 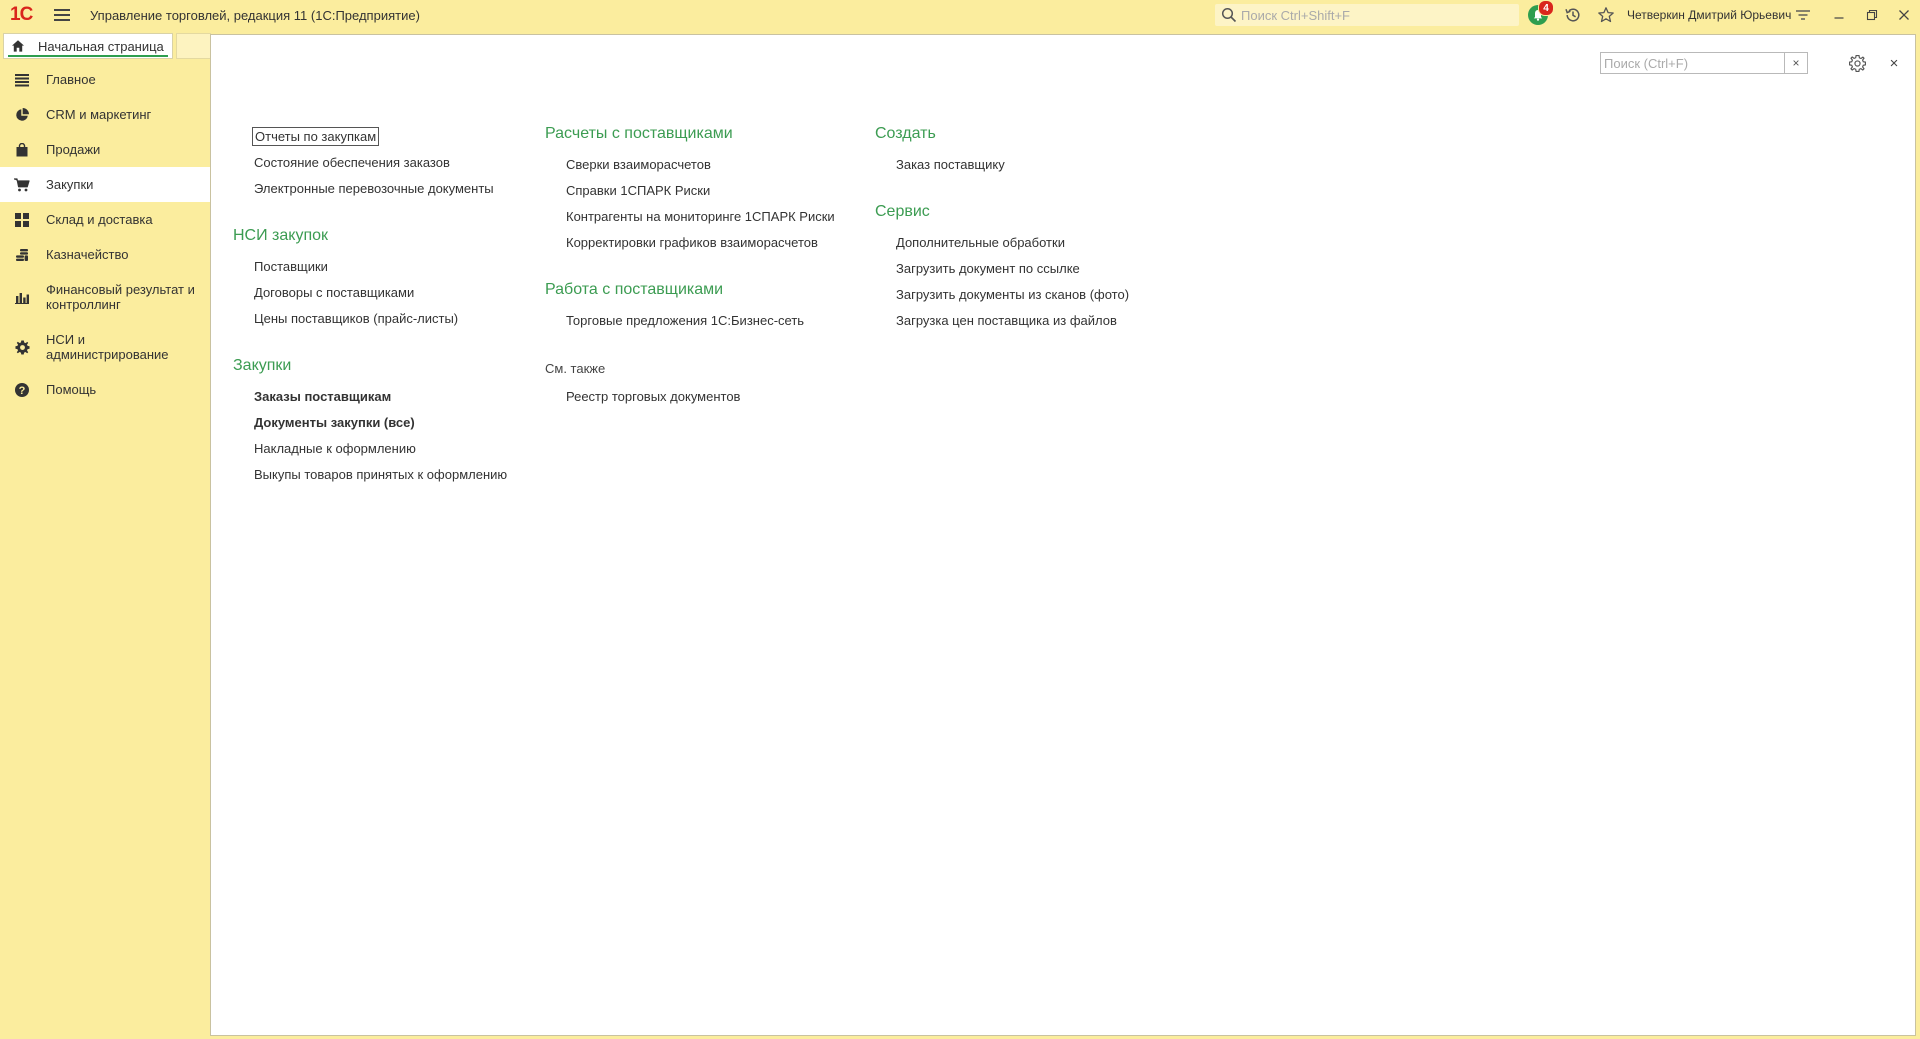 I want to click on sidebar-item-treasury: Казначейство, so click(x=105, y=254).